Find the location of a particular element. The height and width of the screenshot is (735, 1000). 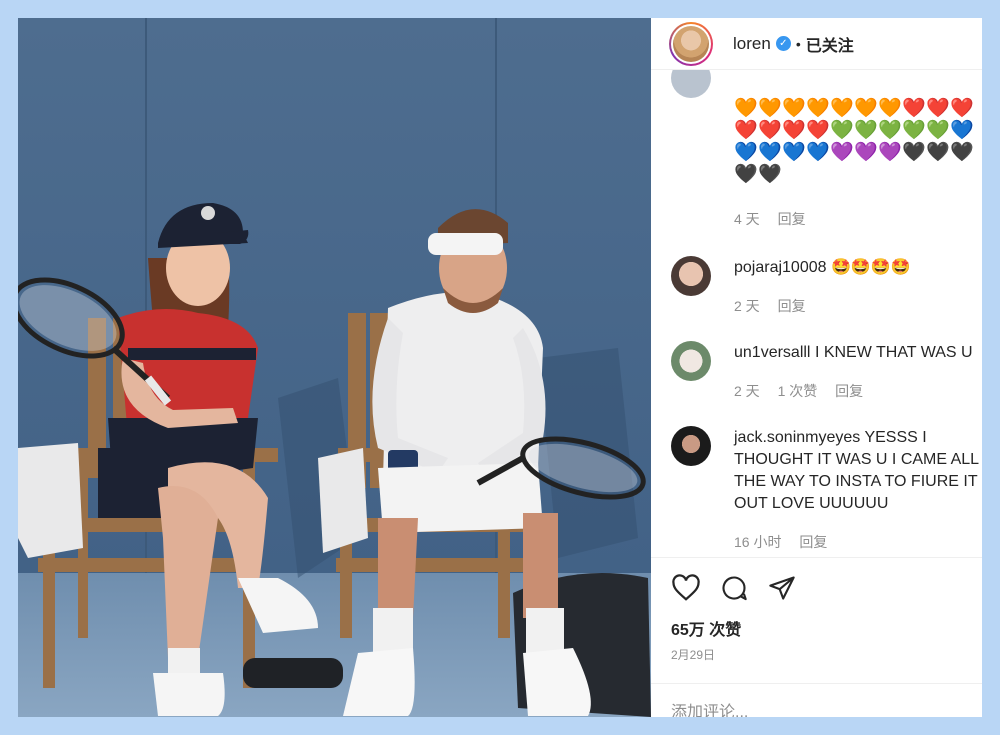

comment-body: un1versalll I KNEW THAT WAS U is located at coordinates (858, 353).